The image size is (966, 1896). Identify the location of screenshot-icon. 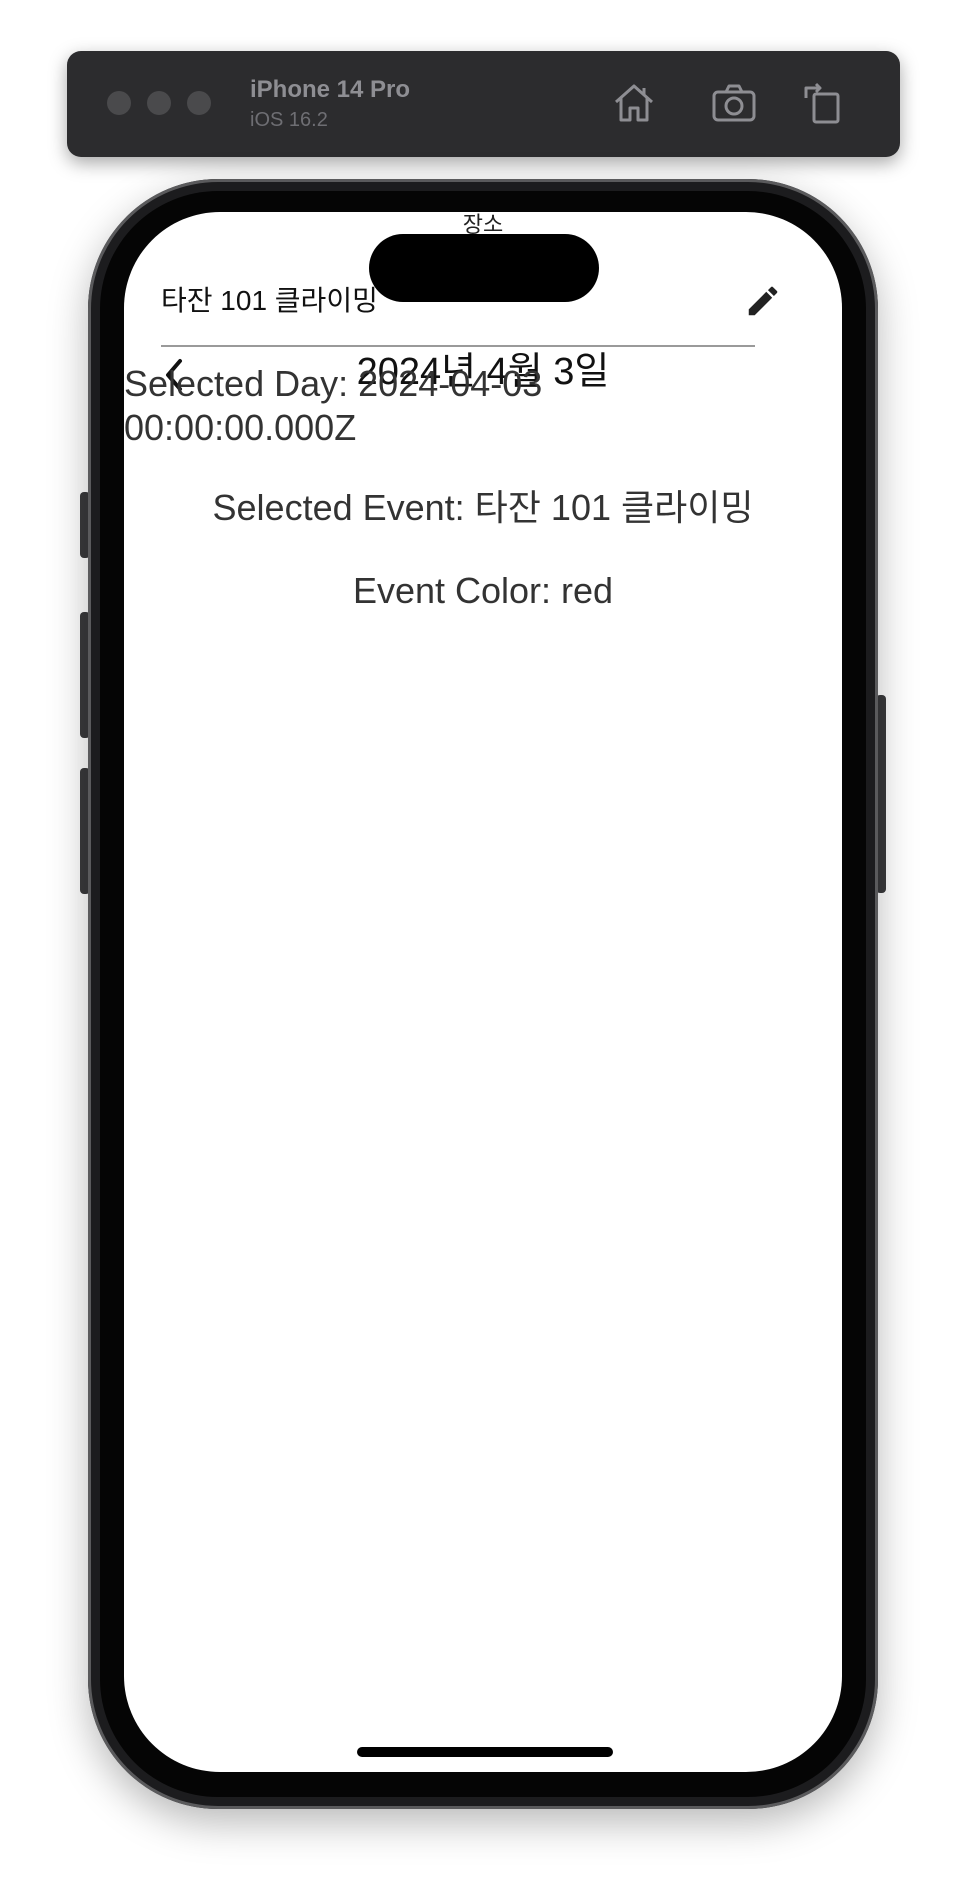
(734, 102).